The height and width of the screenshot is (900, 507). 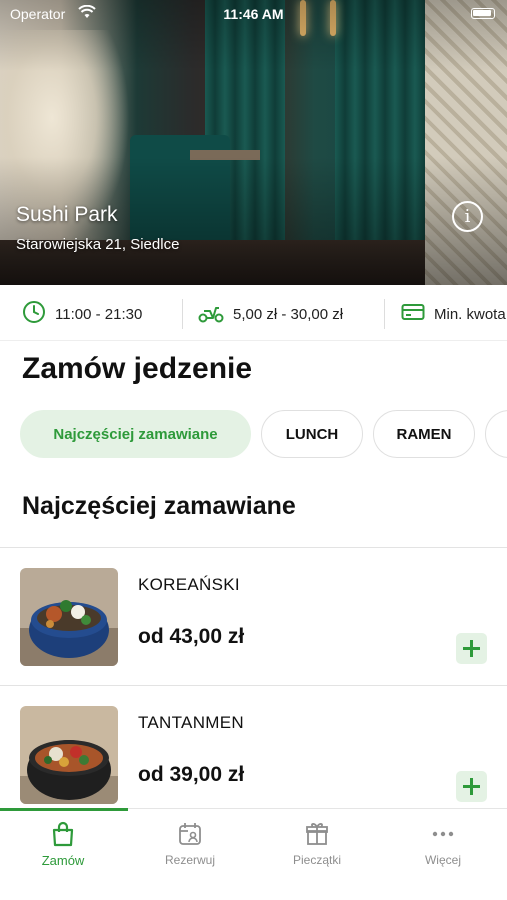 I want to click on status-time: 11:46 AM, so click(x=253, y=14).